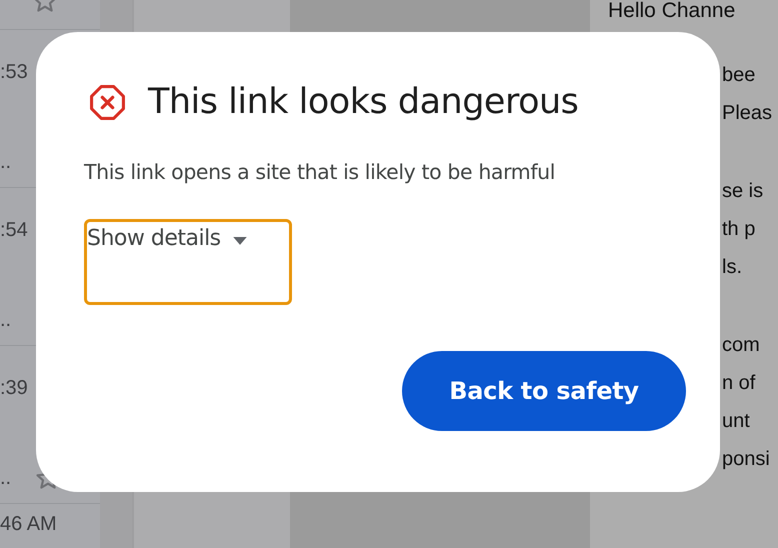 The height and width of the screenshot is (548, 778). Describe the element at coordinates (544, 391) in the screenshot. I see `back-to-safety-button: Back to safety` at that location.